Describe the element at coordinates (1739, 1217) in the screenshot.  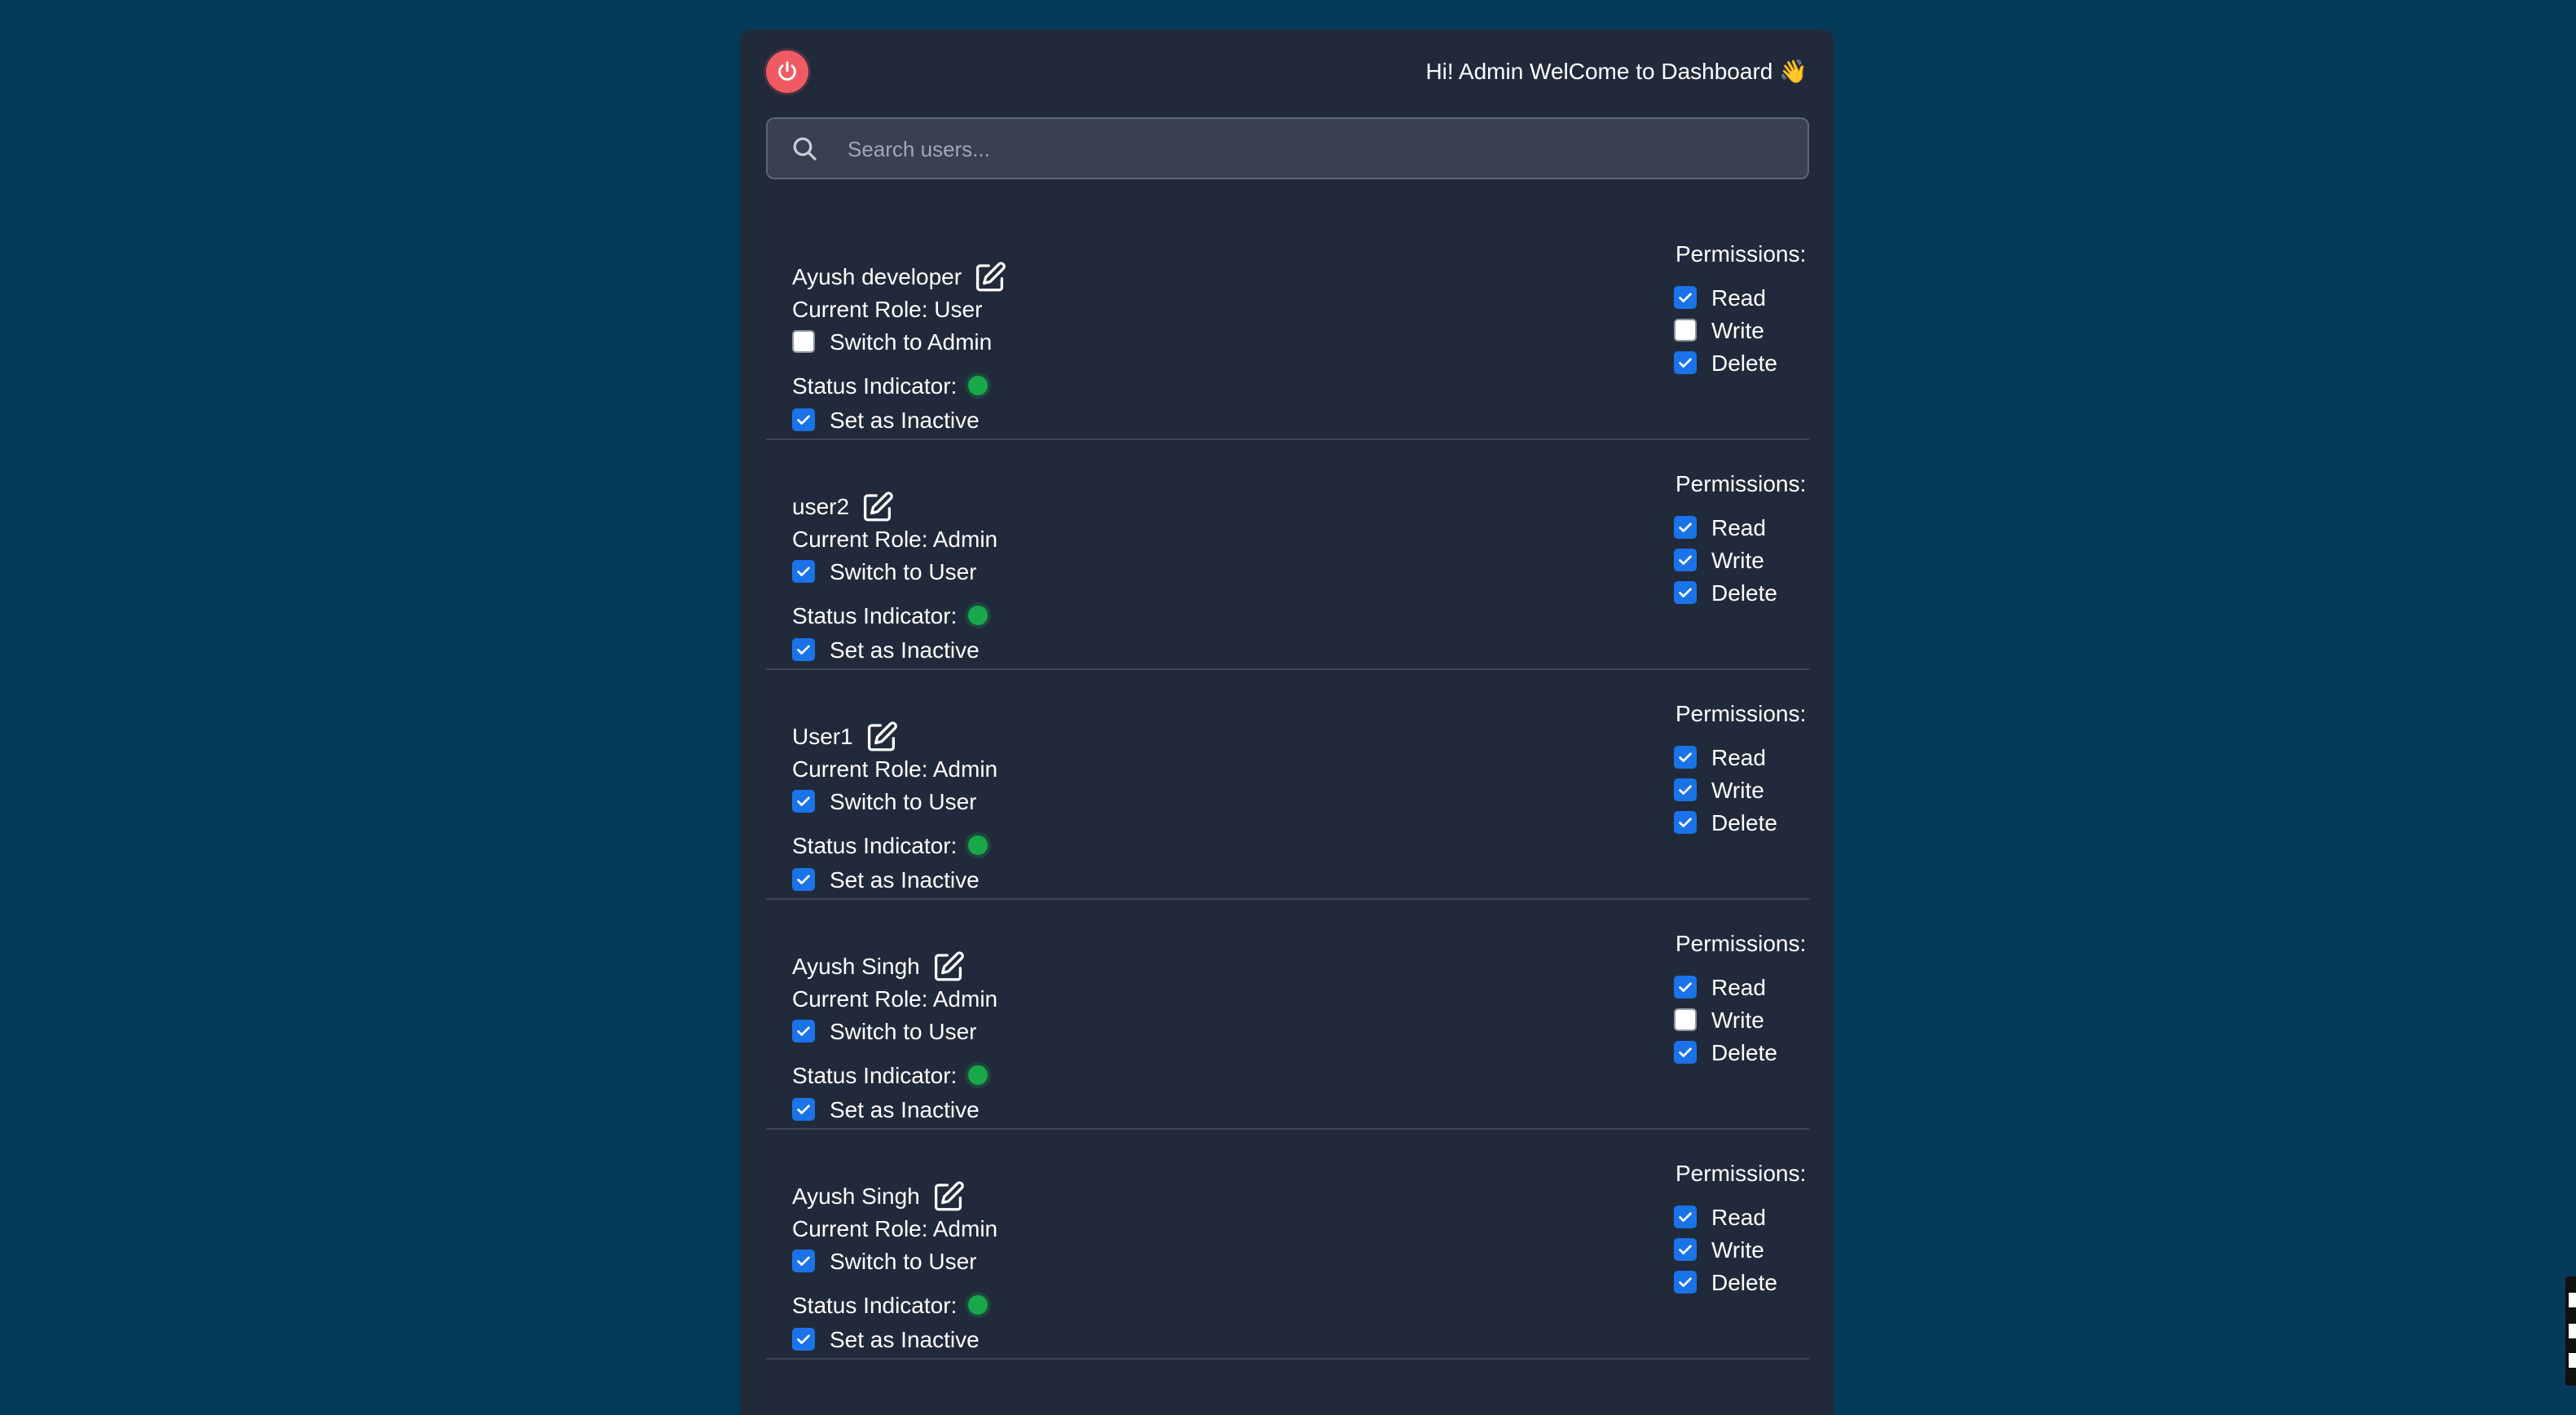
I see `permission-read-label: Read` at that location.